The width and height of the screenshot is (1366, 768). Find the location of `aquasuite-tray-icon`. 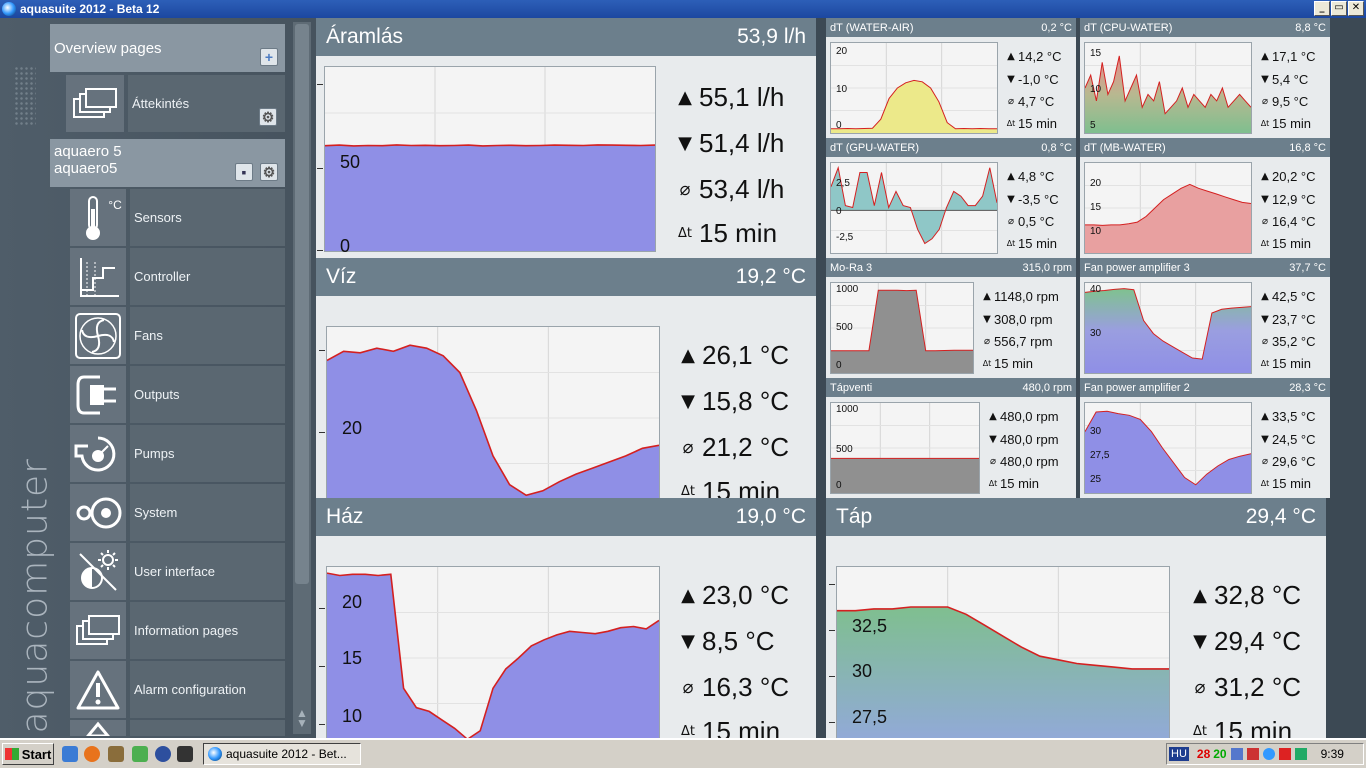

aquasuite-tray-icon is located at coordinates (1268, 754).